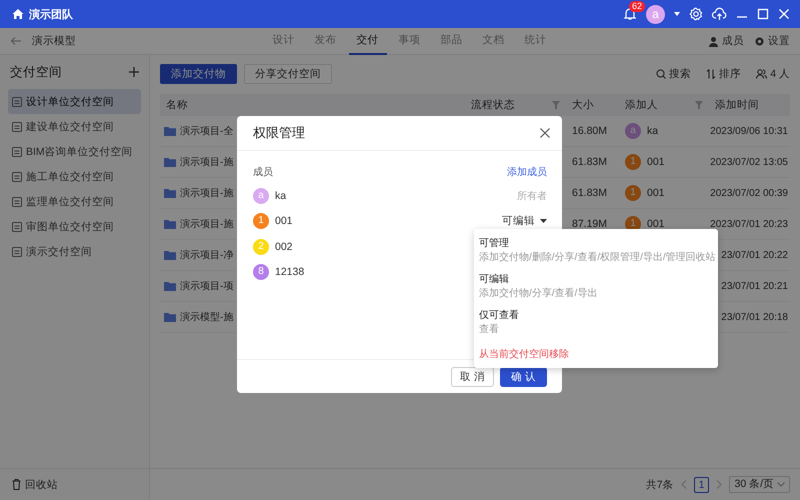 The image size is (800, 500). Describe the element at coordinates (325, 41) in the screenshot. I see `nav-tab: 发布` at that location.